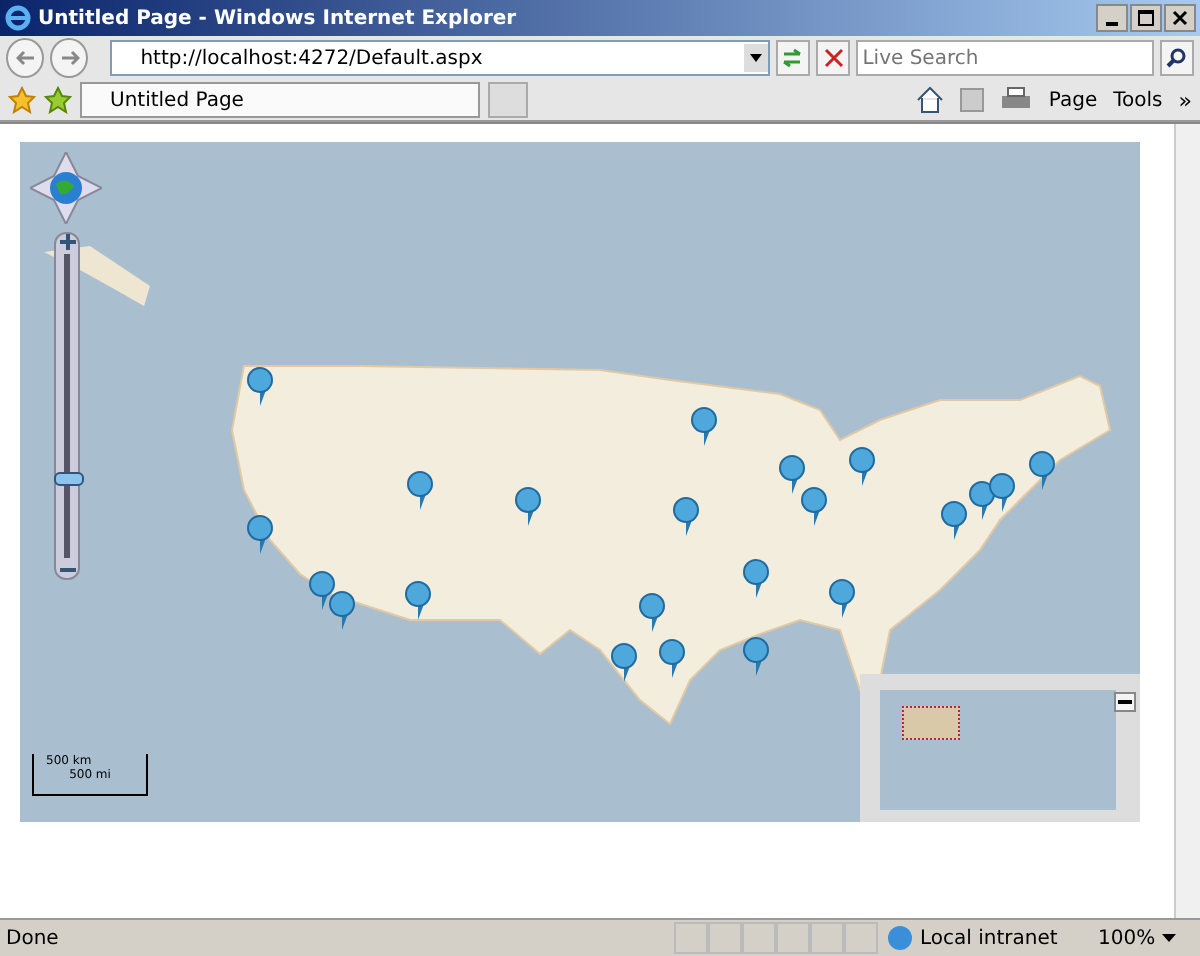 Image resolution: width=1200 pixels, height=956 pixels. I want to click on forward-button, so click(69, 58).